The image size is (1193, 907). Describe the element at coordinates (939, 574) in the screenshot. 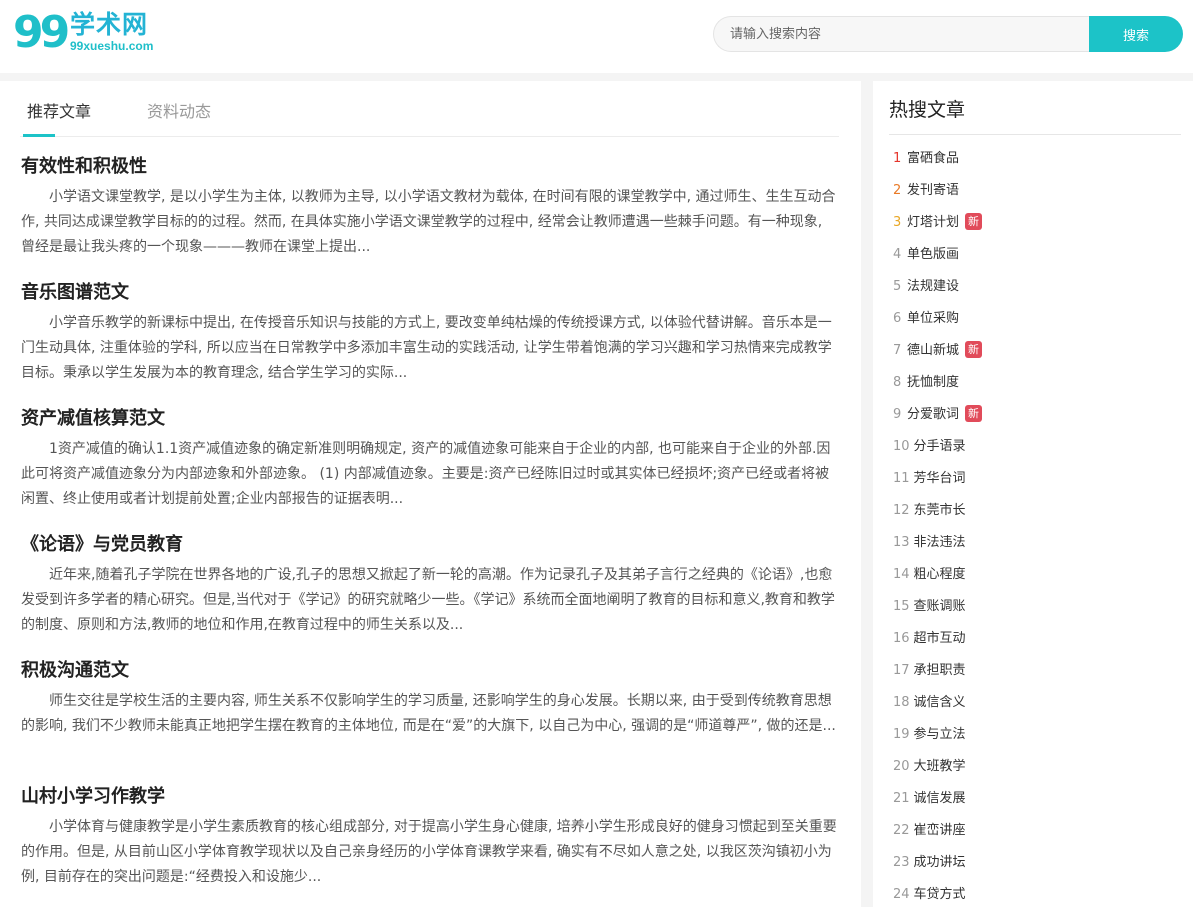

I see `hot-article-label: 粗心程度` at that location.